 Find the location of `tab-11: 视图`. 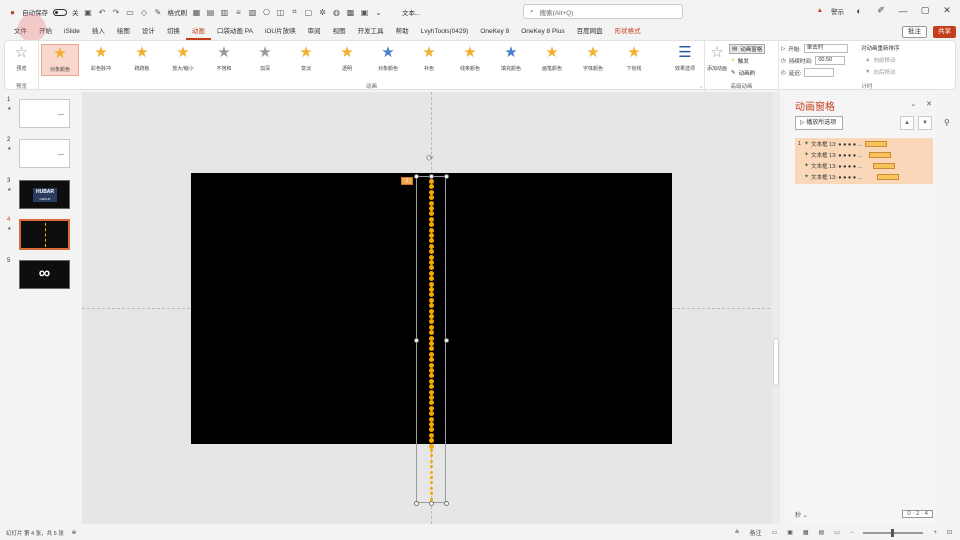

tab-11: 视图 is located at coordinates (339, 32).